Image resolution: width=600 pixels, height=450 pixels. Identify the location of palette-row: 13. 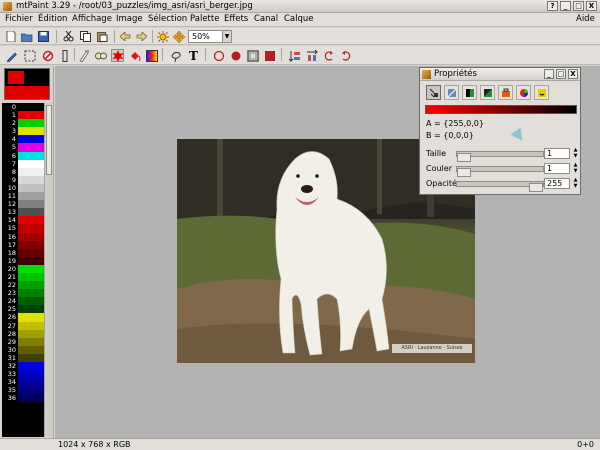
(23, 212).